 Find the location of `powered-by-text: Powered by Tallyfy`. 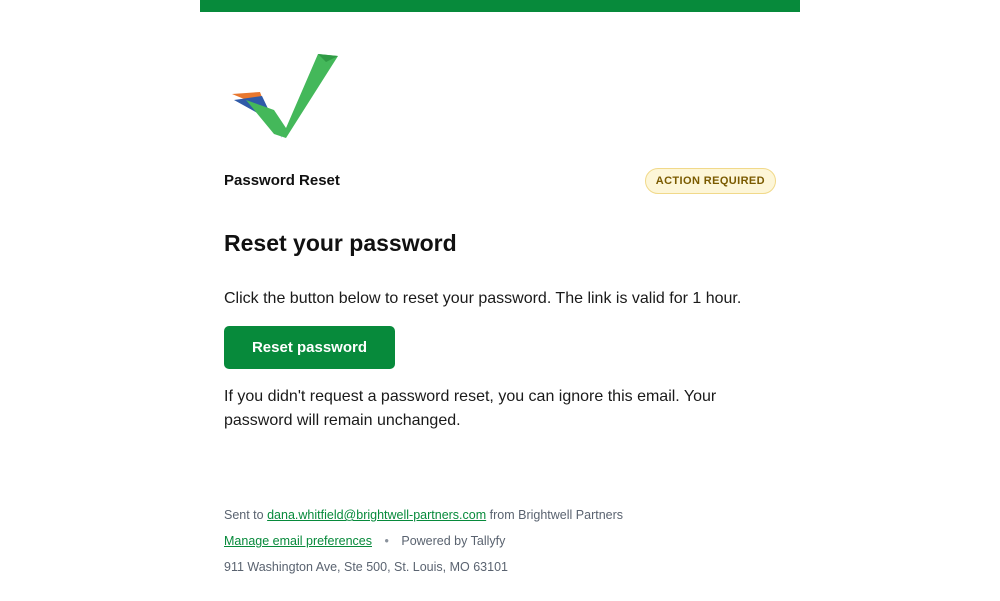

powered-by-text: Powered by Tallyfy is located at coordinates (453, 541).